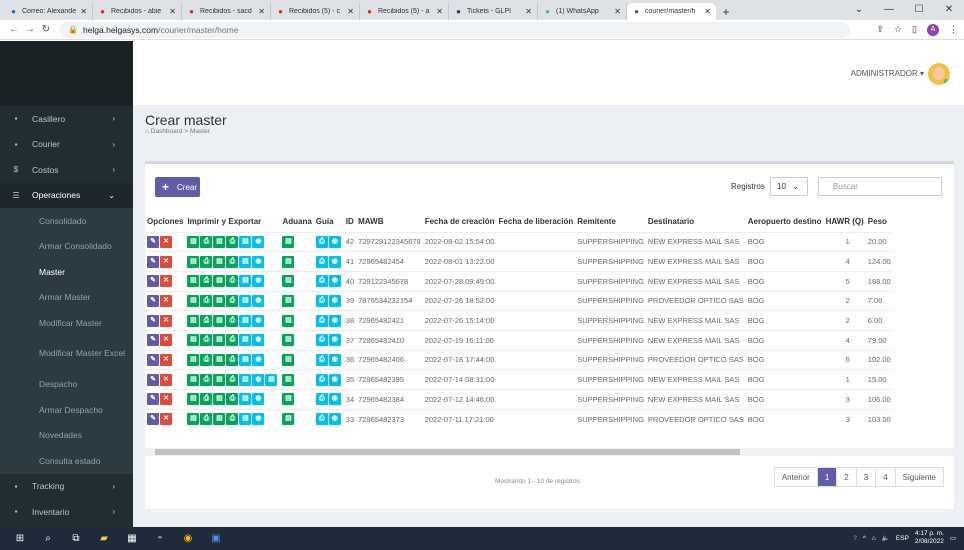 The height and width of the screenshot is (550, 964). I want to click on submenu-item: Armar Master, so click(66, 298).